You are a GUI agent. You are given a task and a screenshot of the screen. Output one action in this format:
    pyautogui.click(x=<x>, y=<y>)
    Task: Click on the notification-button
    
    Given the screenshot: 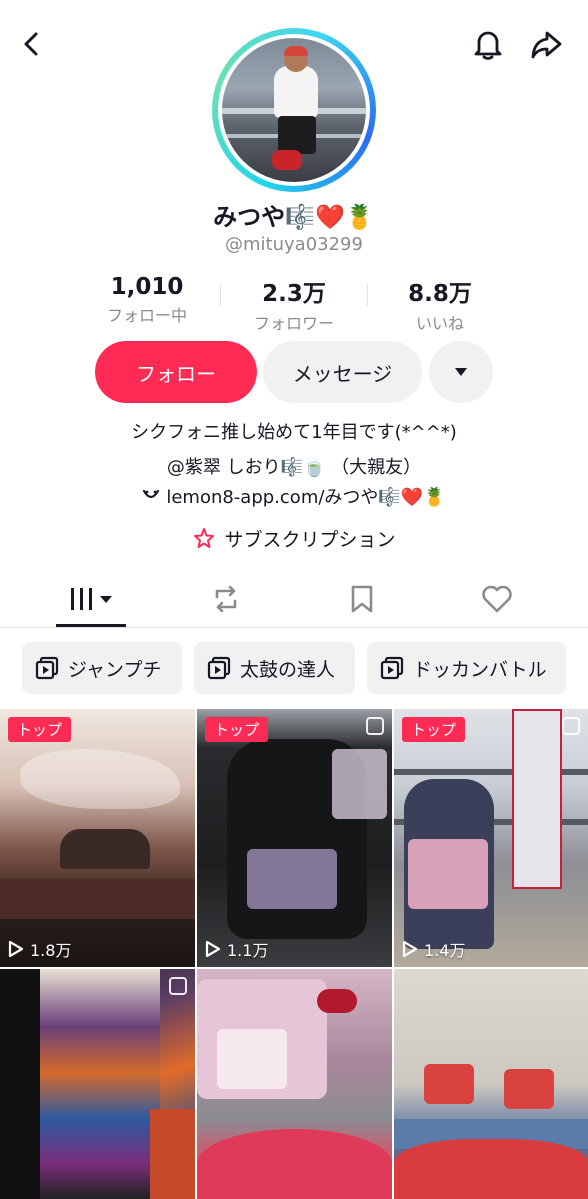 What is the action you would take?
    pyautogui.click(x=488, y=44)
    